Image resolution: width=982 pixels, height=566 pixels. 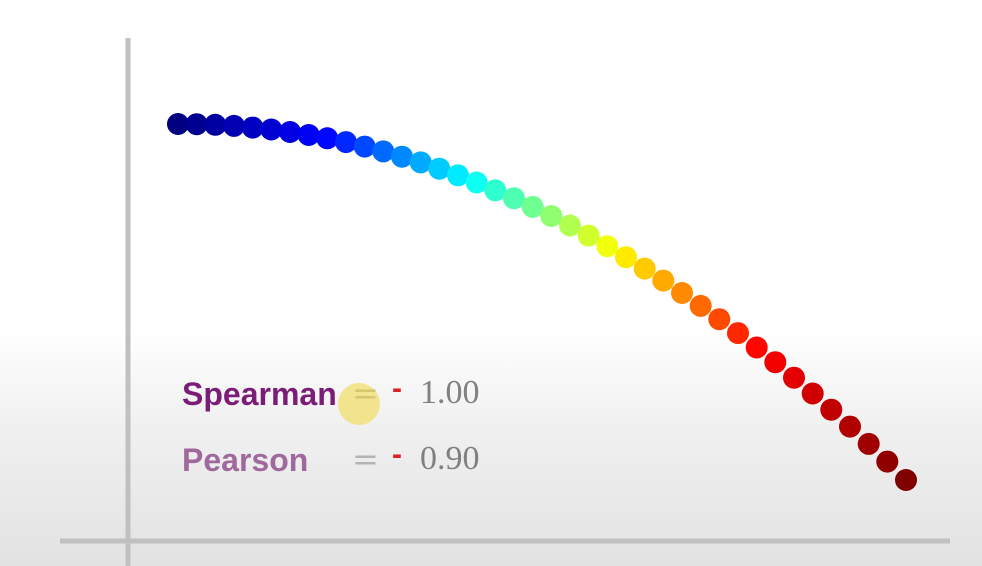 I want to click on cursor-highlight, so click(x=359, y=404).